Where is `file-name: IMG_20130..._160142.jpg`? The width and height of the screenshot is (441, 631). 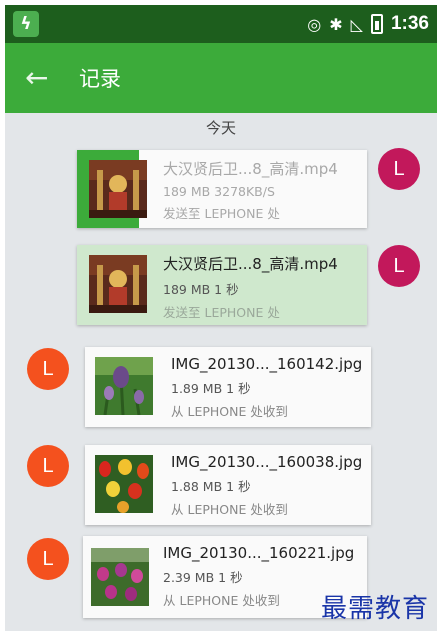 file-name: IMG_20130..._160142.jpg is located at coordinates (267, 364).